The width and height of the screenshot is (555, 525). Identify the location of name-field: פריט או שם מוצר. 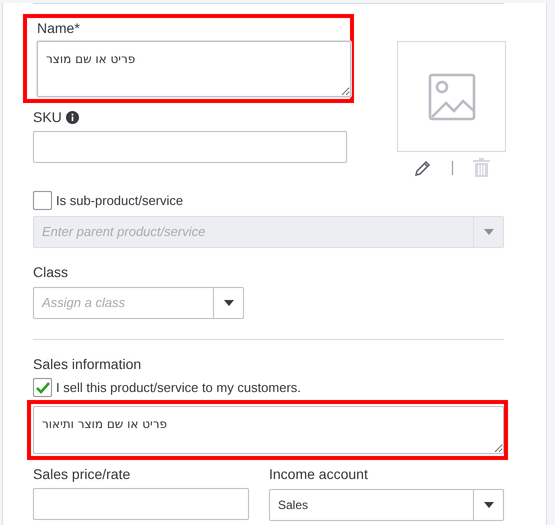
(194, 69).